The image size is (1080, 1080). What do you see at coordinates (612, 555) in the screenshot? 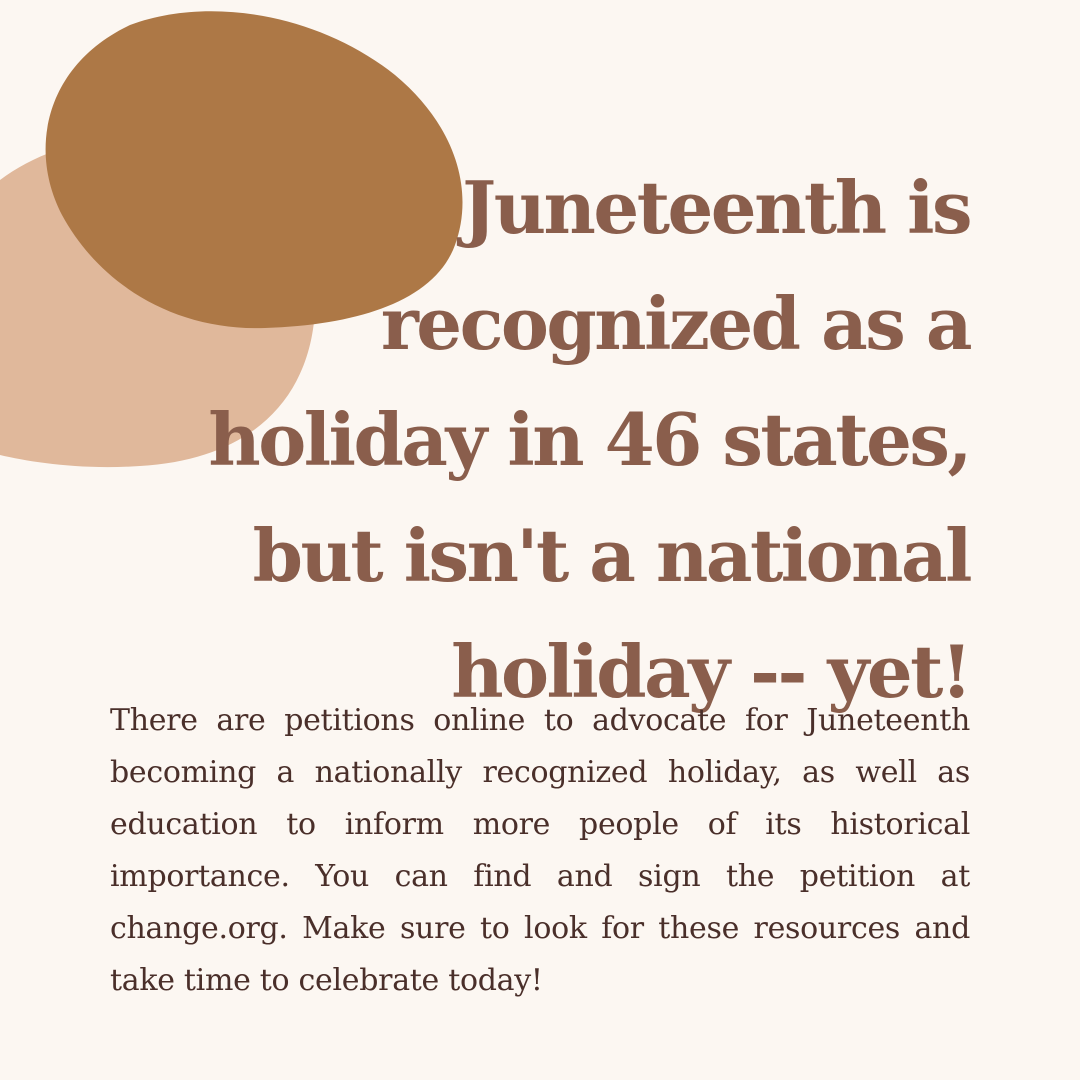
I see `headline-line-4: but isn't a national` at bounding box center [612, 555].